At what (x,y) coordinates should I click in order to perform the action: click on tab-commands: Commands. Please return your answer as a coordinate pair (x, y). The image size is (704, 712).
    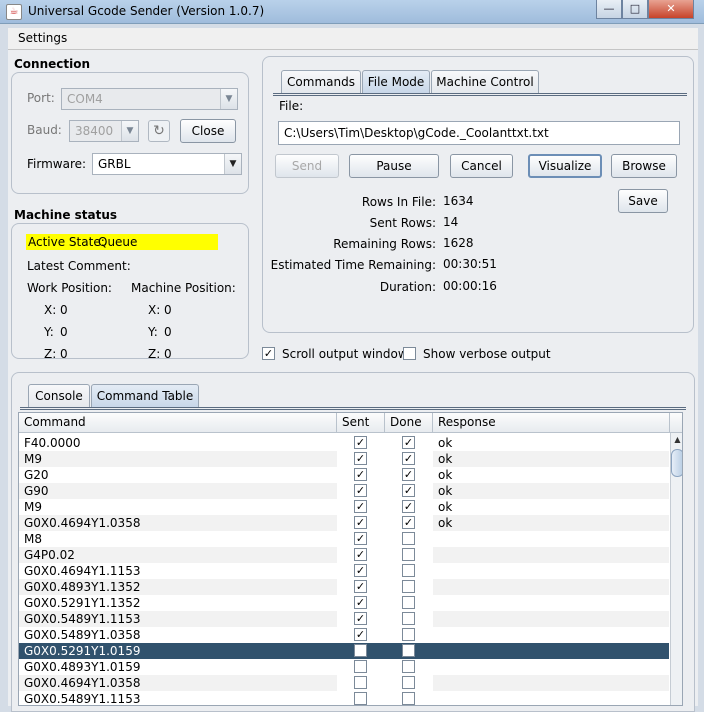
    Looking at the image, I should click on (321, 82).